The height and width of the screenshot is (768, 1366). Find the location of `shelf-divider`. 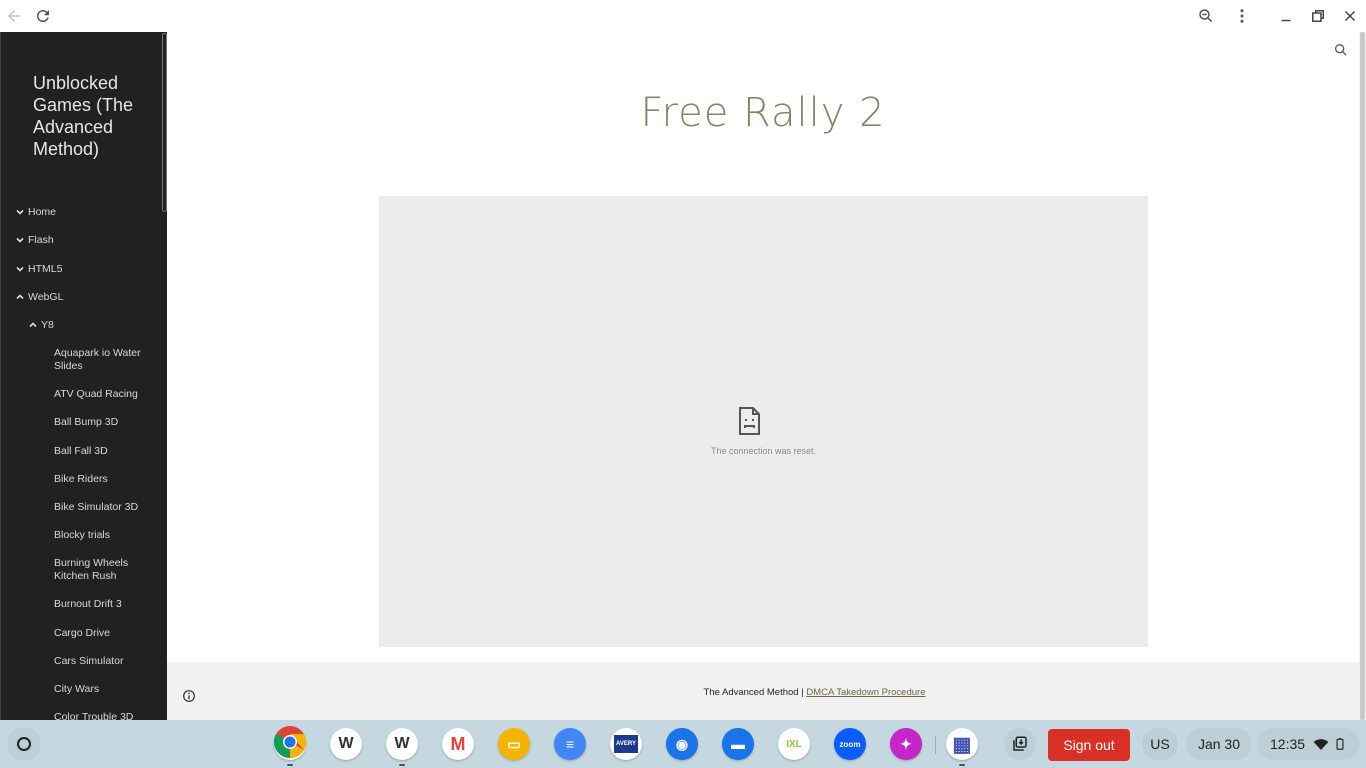

shelf-divider is located at coordinates (935, 745).